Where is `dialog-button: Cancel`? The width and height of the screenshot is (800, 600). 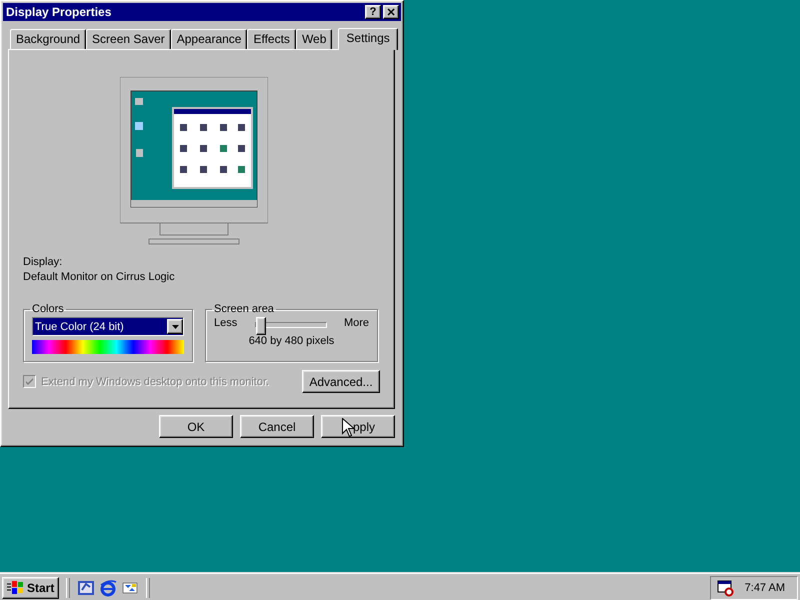 dialog-button: Cancel is located at coordinates (277, 426).